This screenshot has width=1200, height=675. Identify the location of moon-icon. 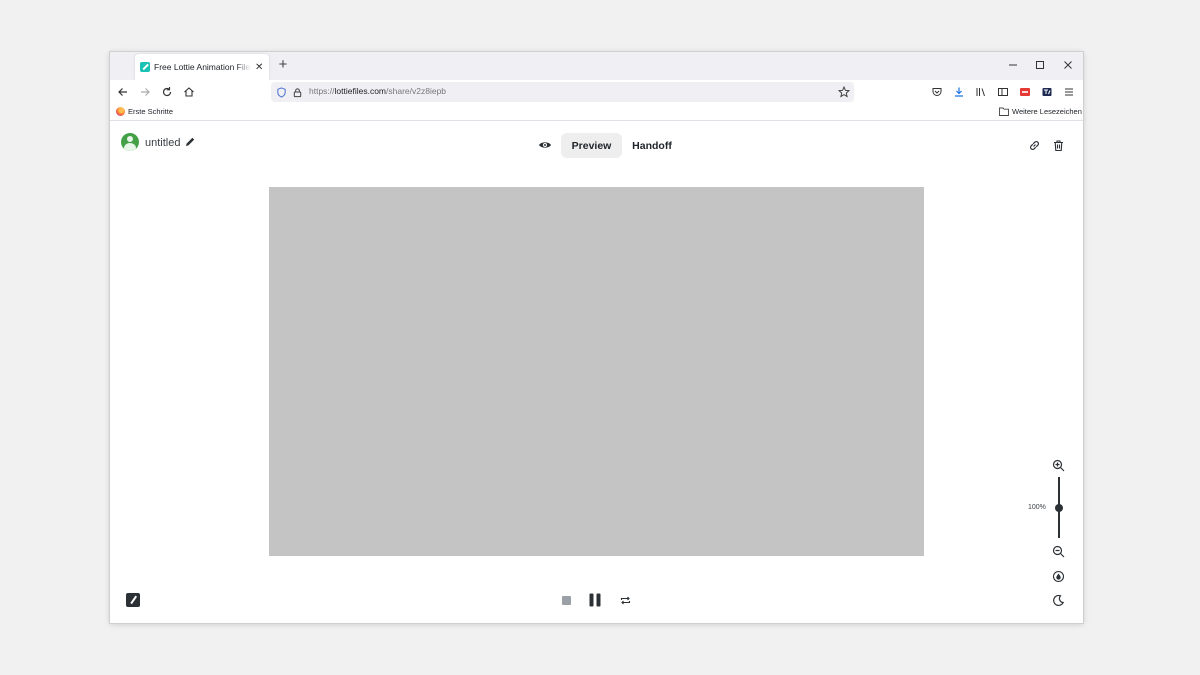
(1058, 600).